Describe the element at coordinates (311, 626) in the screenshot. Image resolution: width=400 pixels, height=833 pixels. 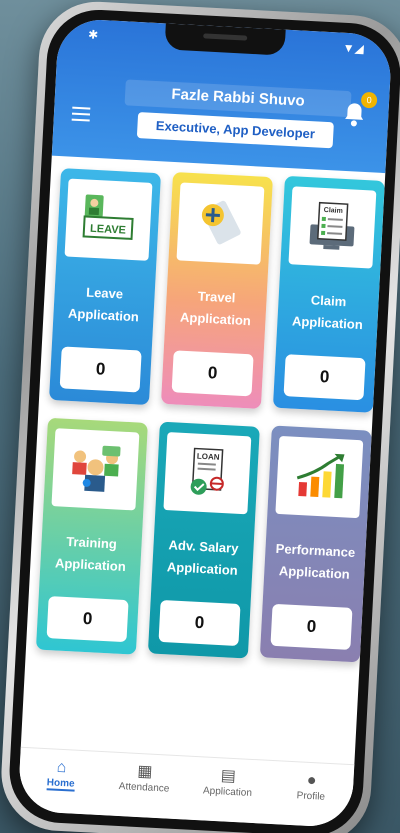
I see `performance-count: 0` at that location.